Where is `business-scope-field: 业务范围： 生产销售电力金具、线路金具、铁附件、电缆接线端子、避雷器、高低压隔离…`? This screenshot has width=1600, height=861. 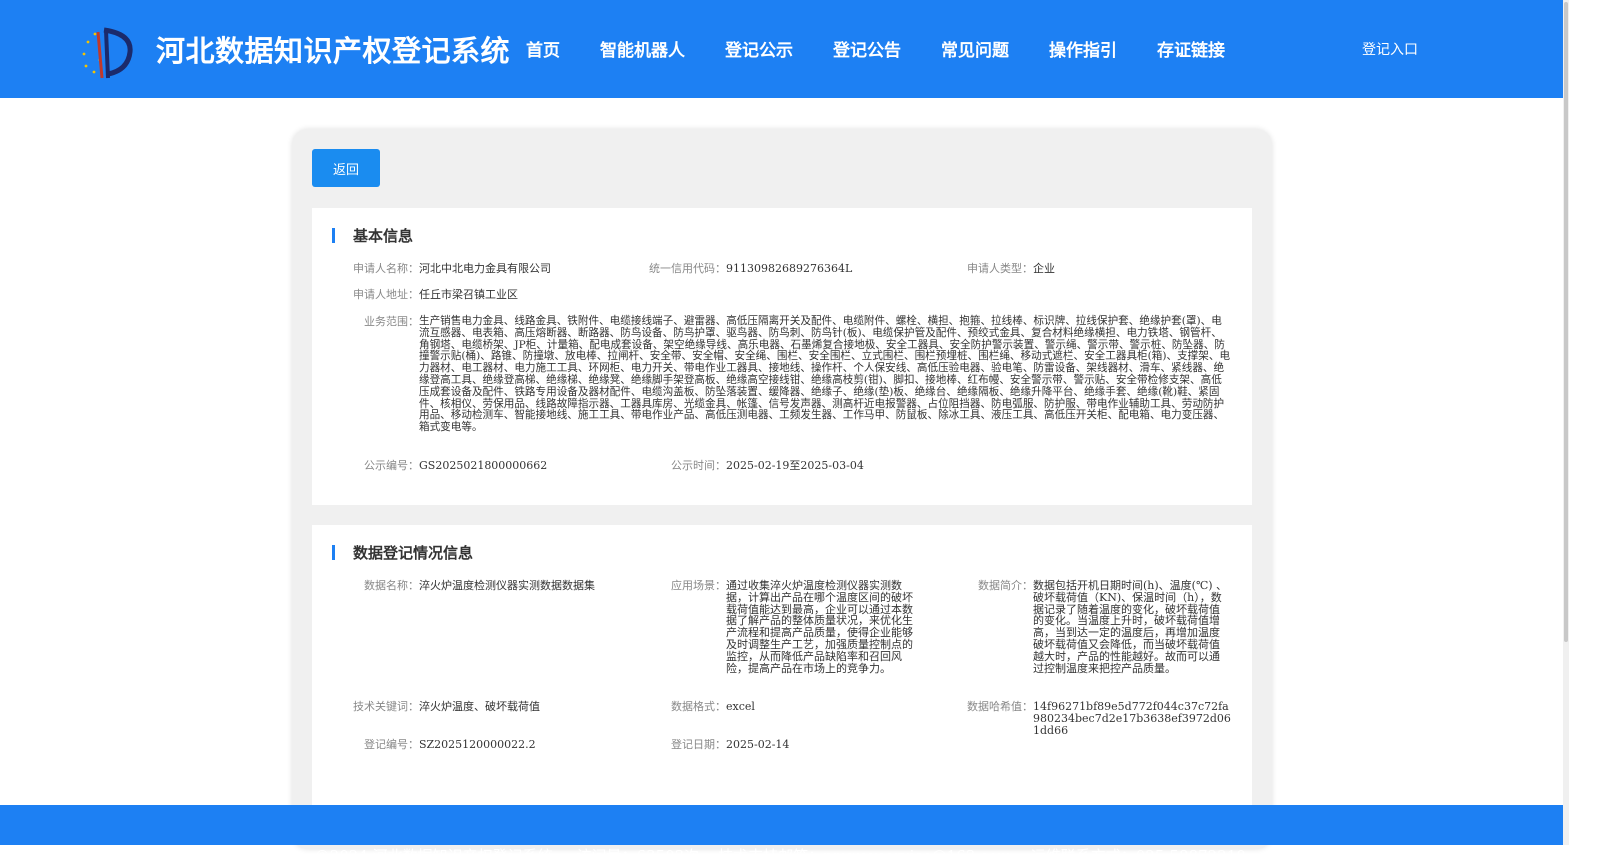 business-scope-field: 业务范围： 生产销售电力金具、线路金具、铁附件、电缆接线端子、避雷器、高低压隔离… is located at coordinates (789, 374).